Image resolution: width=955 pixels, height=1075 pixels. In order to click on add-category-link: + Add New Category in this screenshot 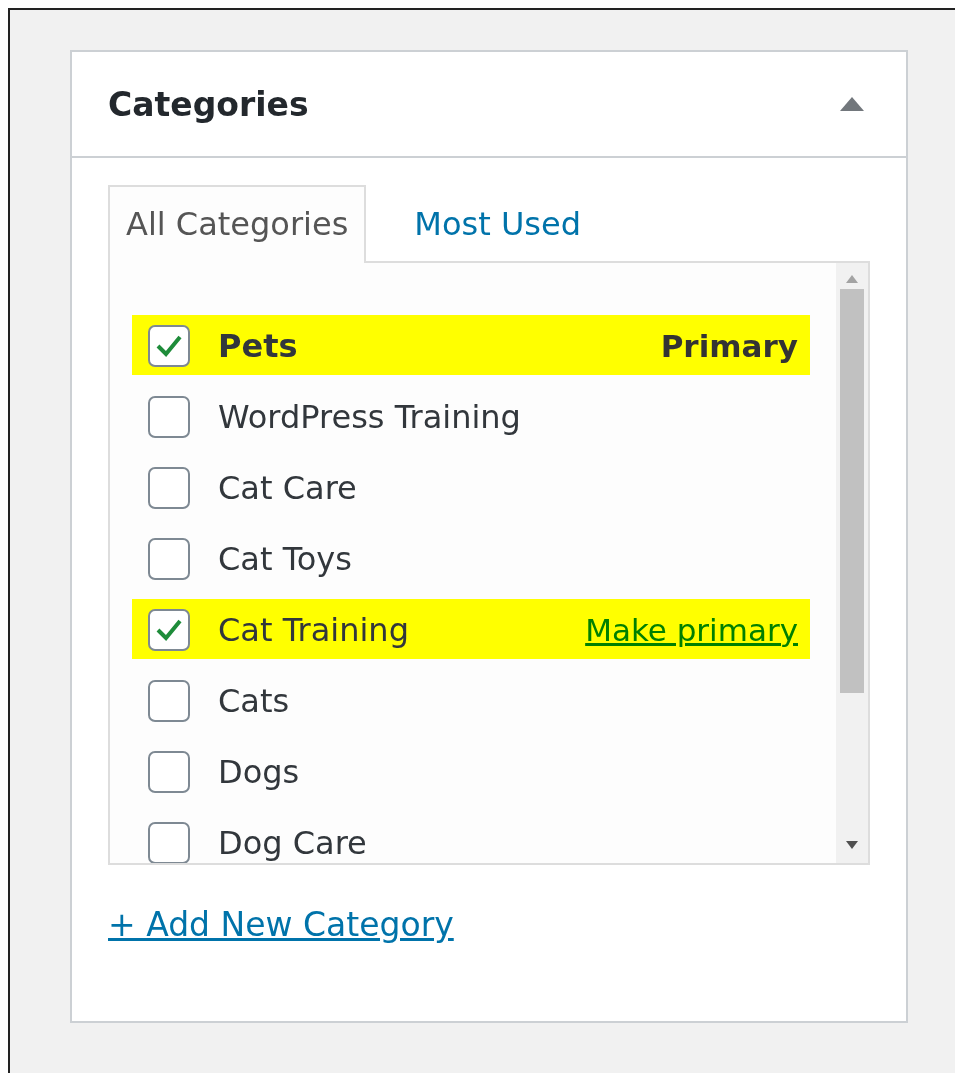, I will do `click(281, 924)`.